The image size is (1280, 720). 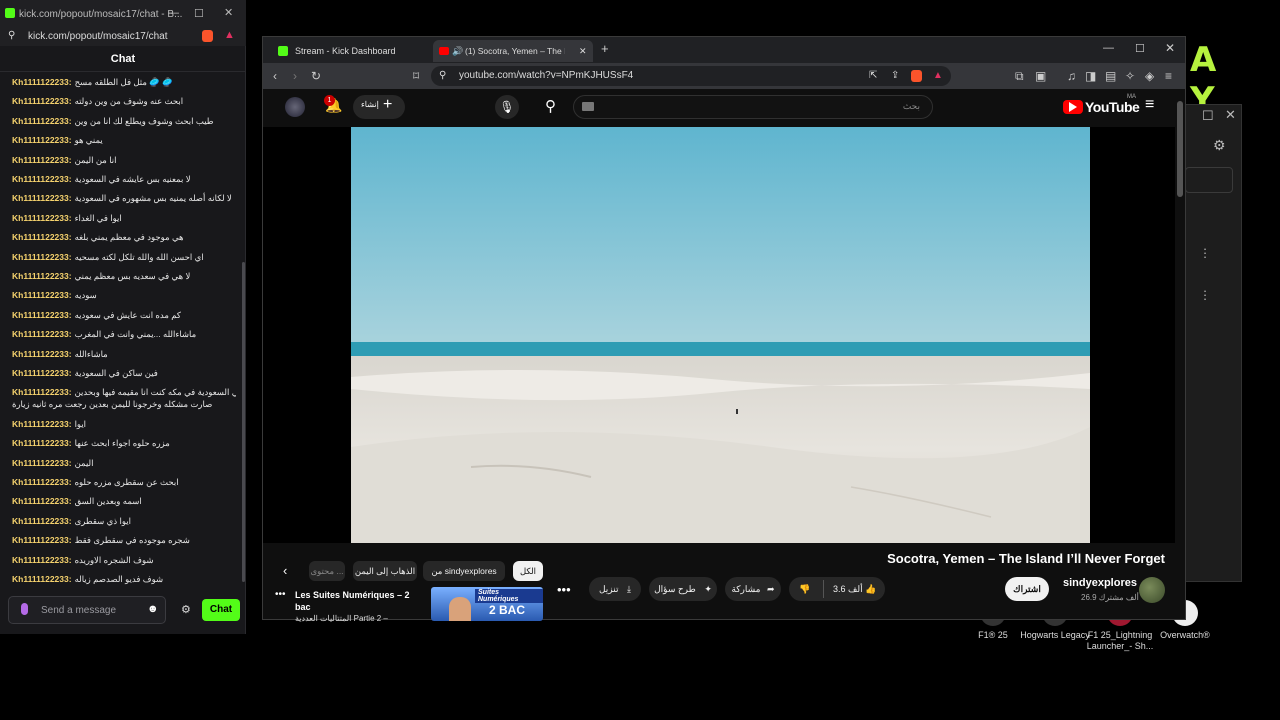 What do you see at coordinates (873, 76) in the screenshot?
I see `open-in-app-icon: ⇱` at bounding box center [873, 76].